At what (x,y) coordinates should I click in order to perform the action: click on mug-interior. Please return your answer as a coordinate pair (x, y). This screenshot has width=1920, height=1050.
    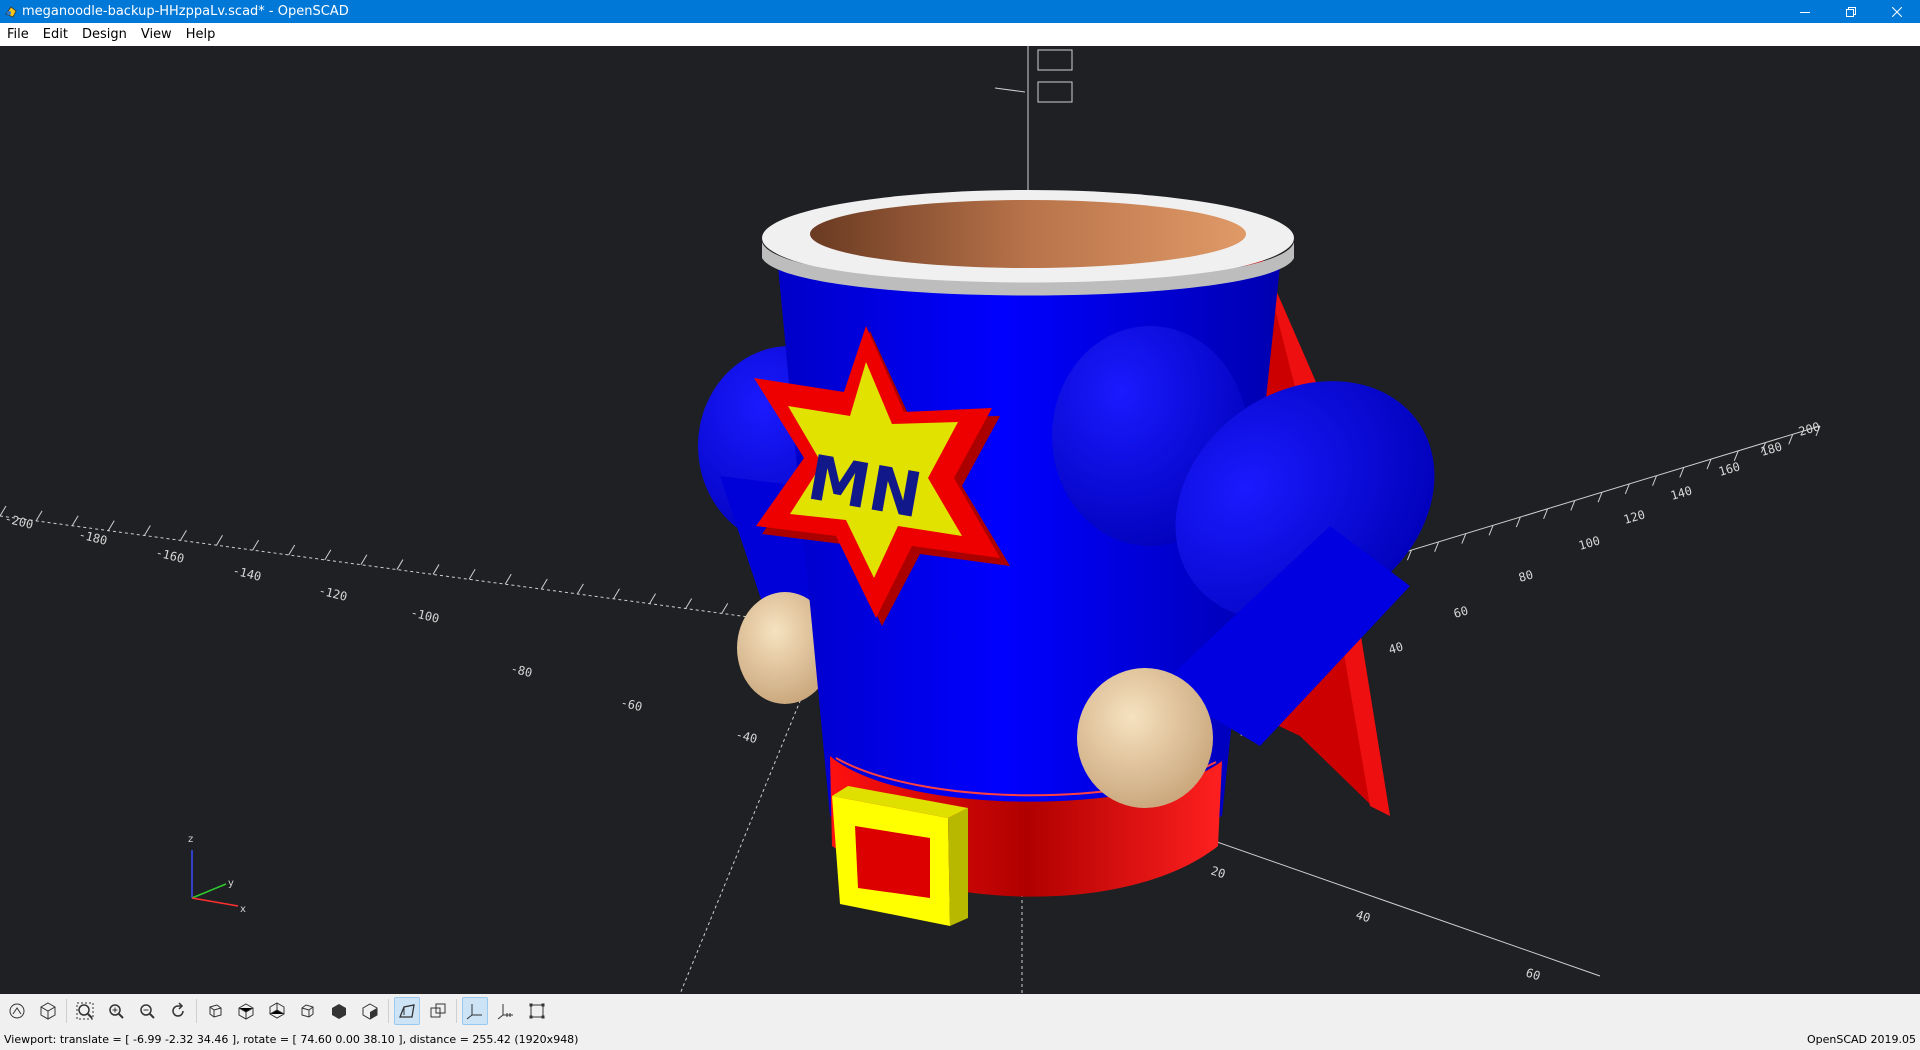
    Looking at the image, I should click on (1028, 234).